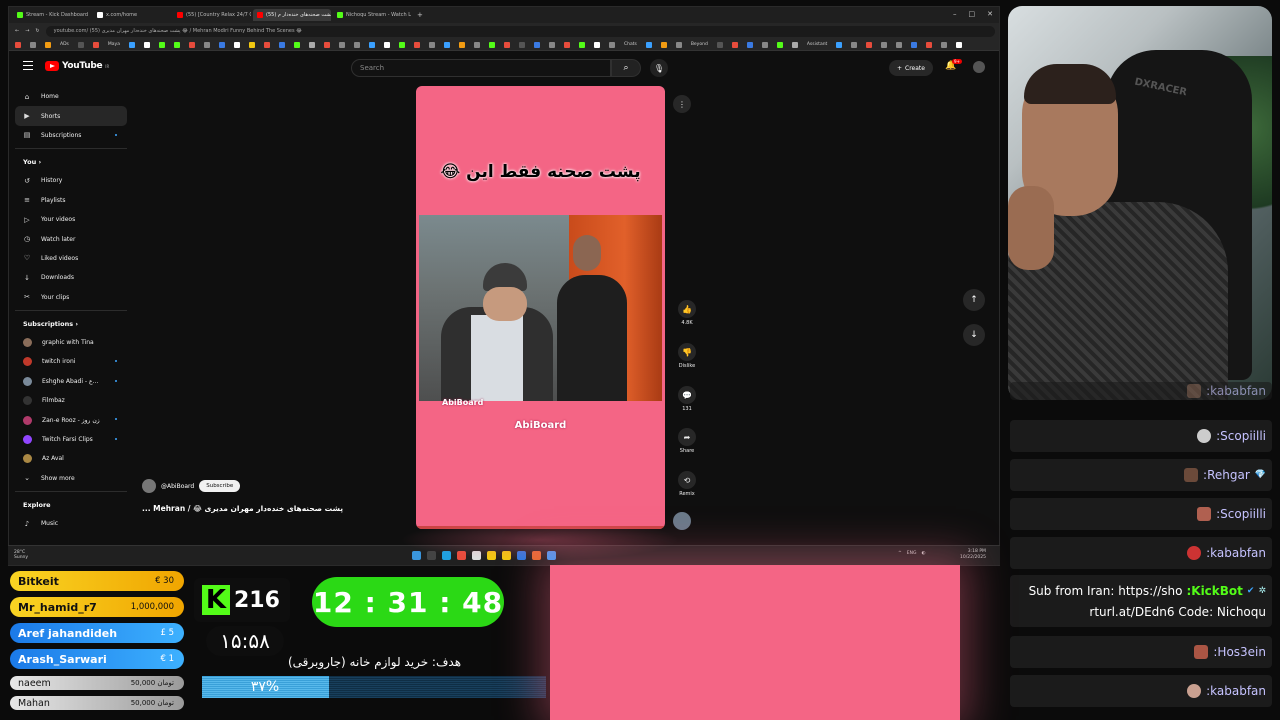 Image resolution: width=1280 pixels, height=720 pixels. Describe the element at coordinates (71, 361) in the screenshot. I see `sidebar-item-twitch-ironi: twitch ironi` at that location.